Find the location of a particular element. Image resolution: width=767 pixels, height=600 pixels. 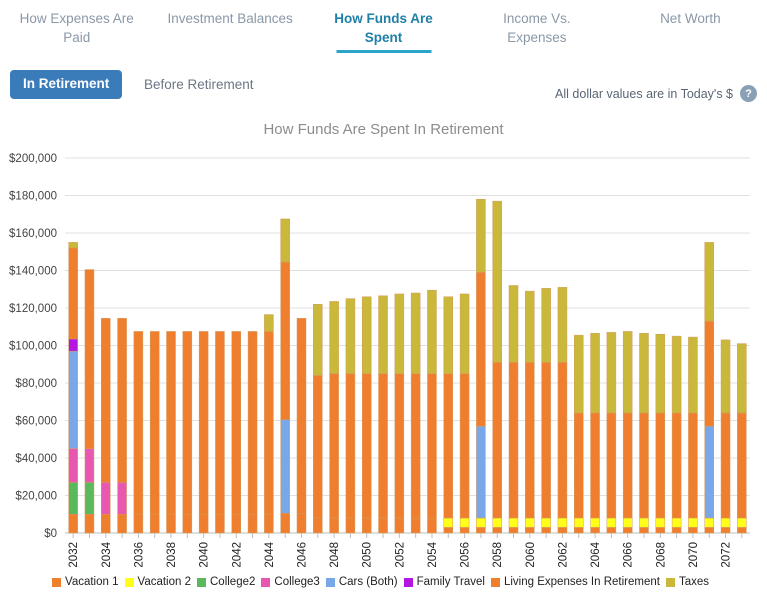

legend-item: Cars (Both) is located at coordinates (361, 582).